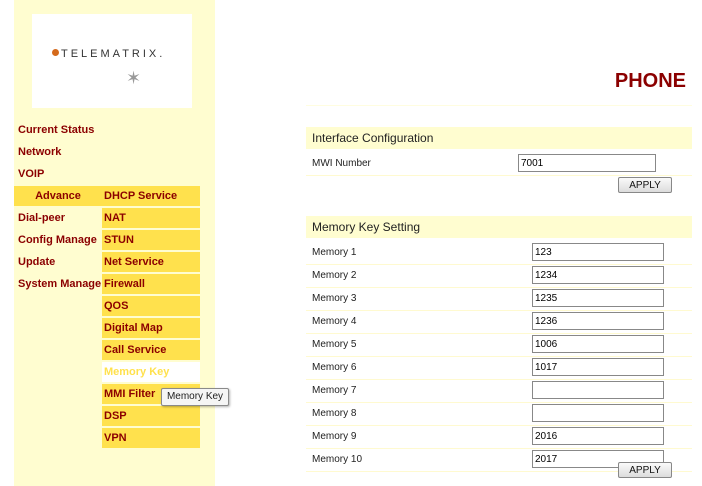  Describe the element at coordinates (151, 196) in the screenshot. I see `subnav-dhcp-service: DHCP Service` at that location.